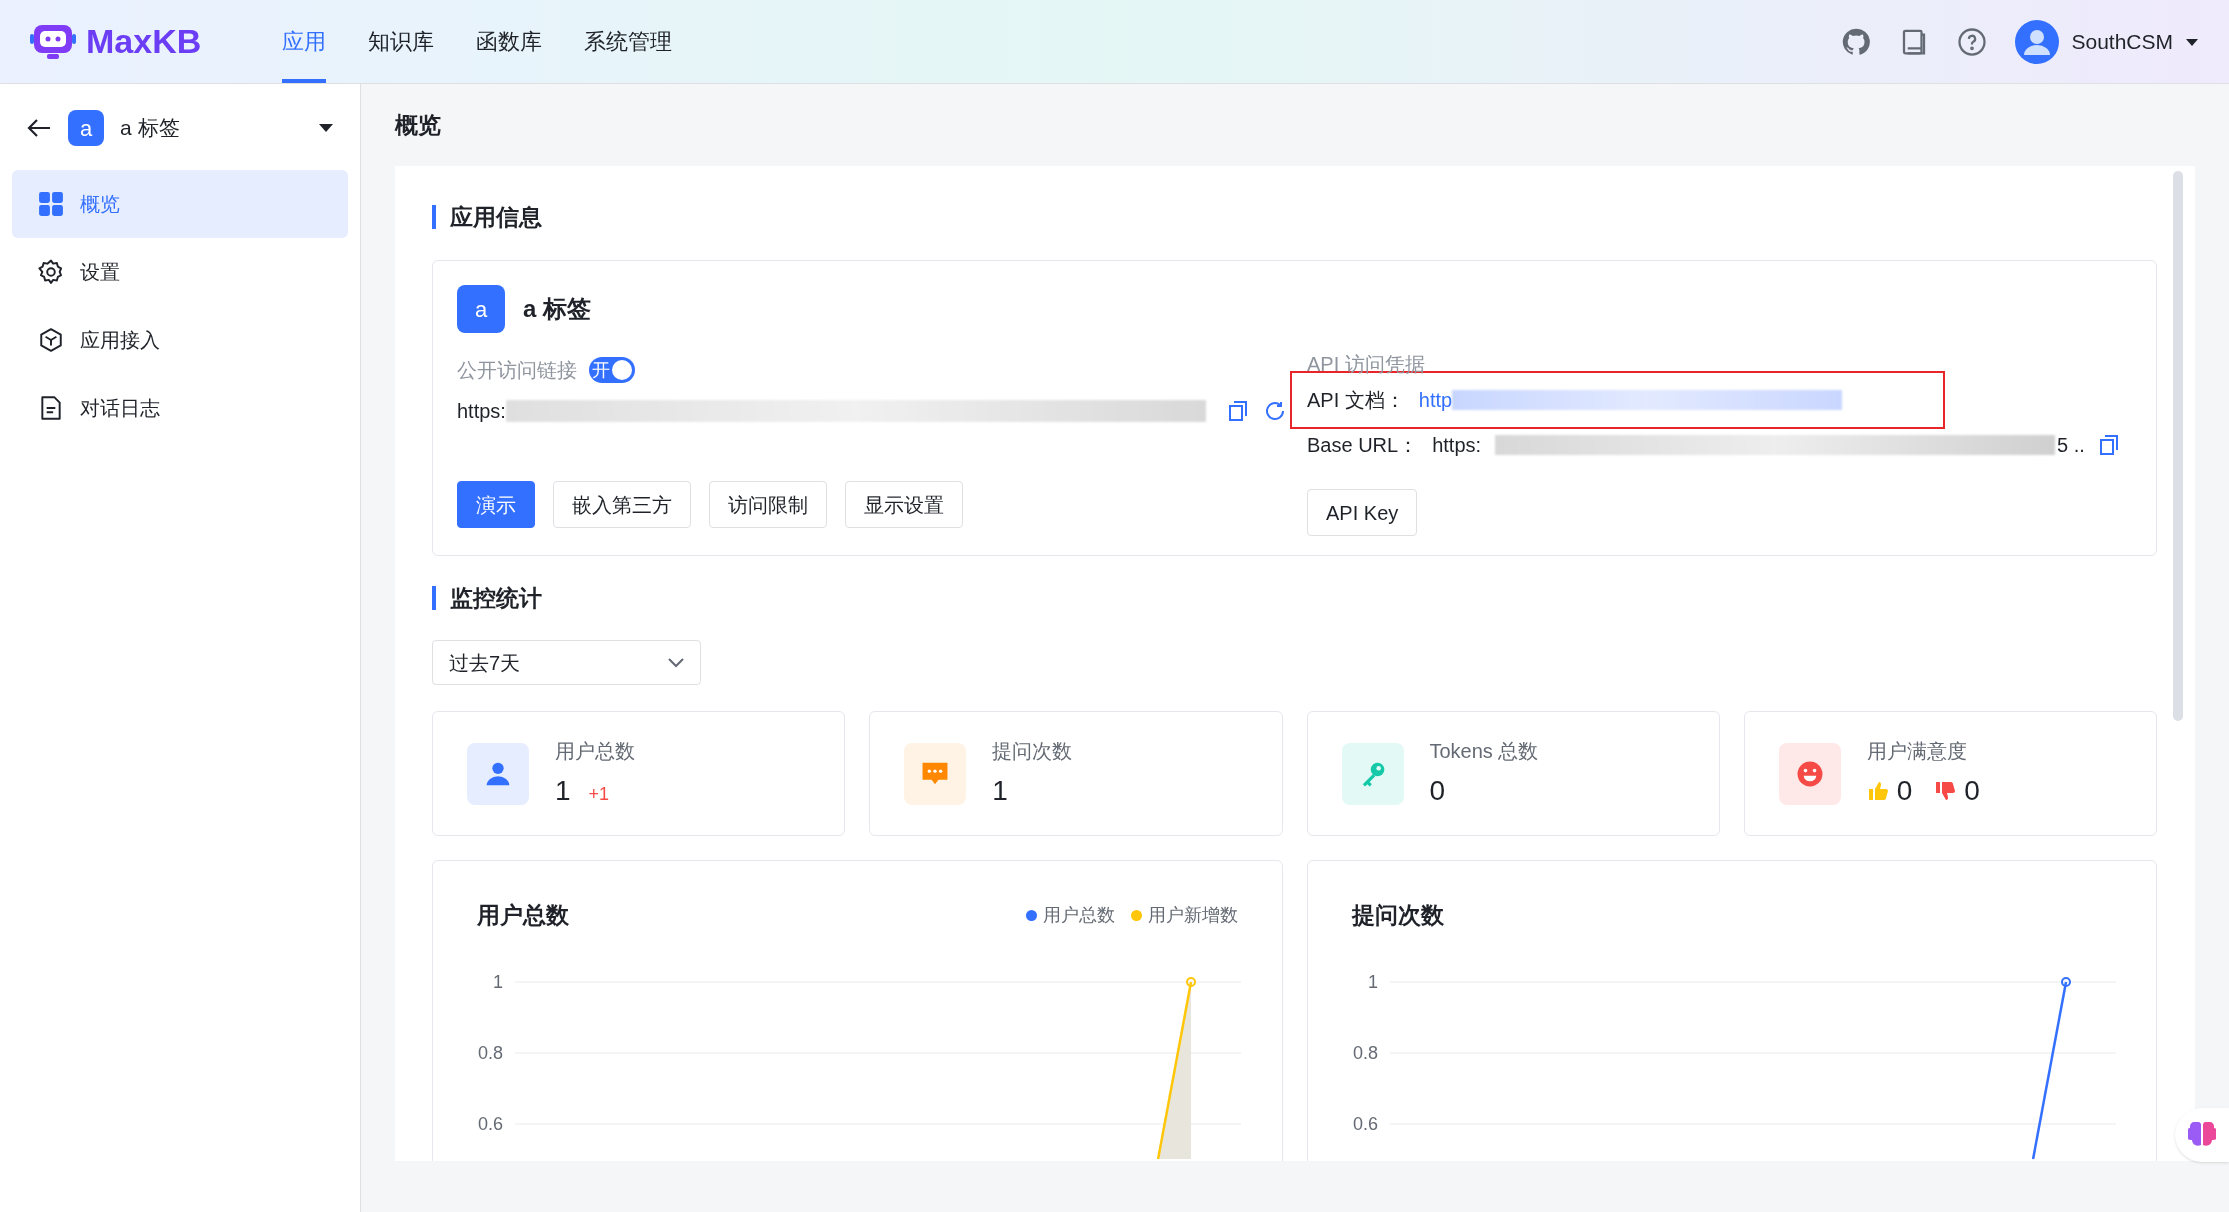 The height and width of the screenshot is (1212, 2229). What do you see at coordinates (1877, 790) in the screenshot?
I see `thumbs-up-icon` at bounding box center [1877, 790].